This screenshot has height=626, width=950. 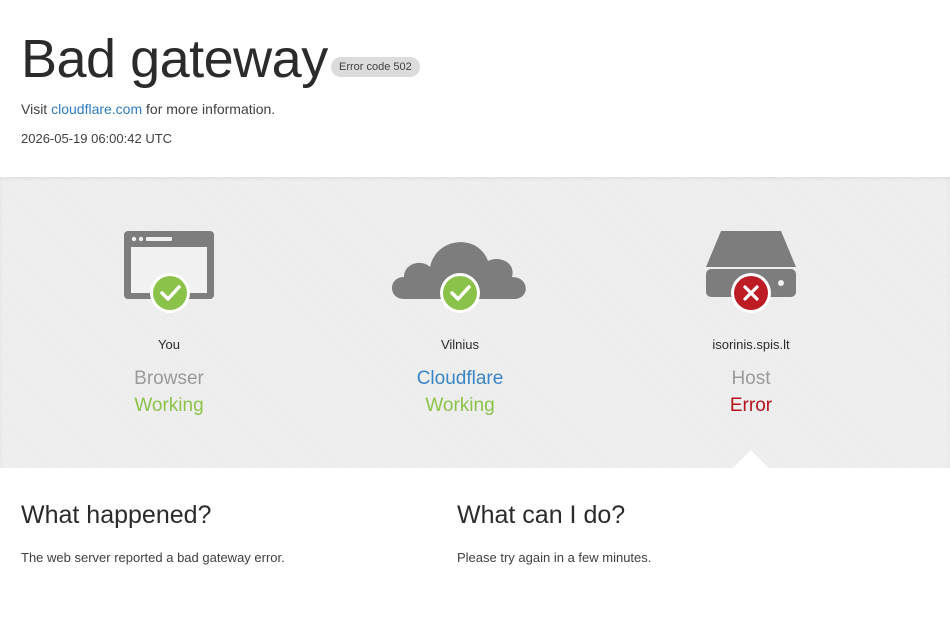 I want to click on cloud-icon, so click(x=460, y=272).